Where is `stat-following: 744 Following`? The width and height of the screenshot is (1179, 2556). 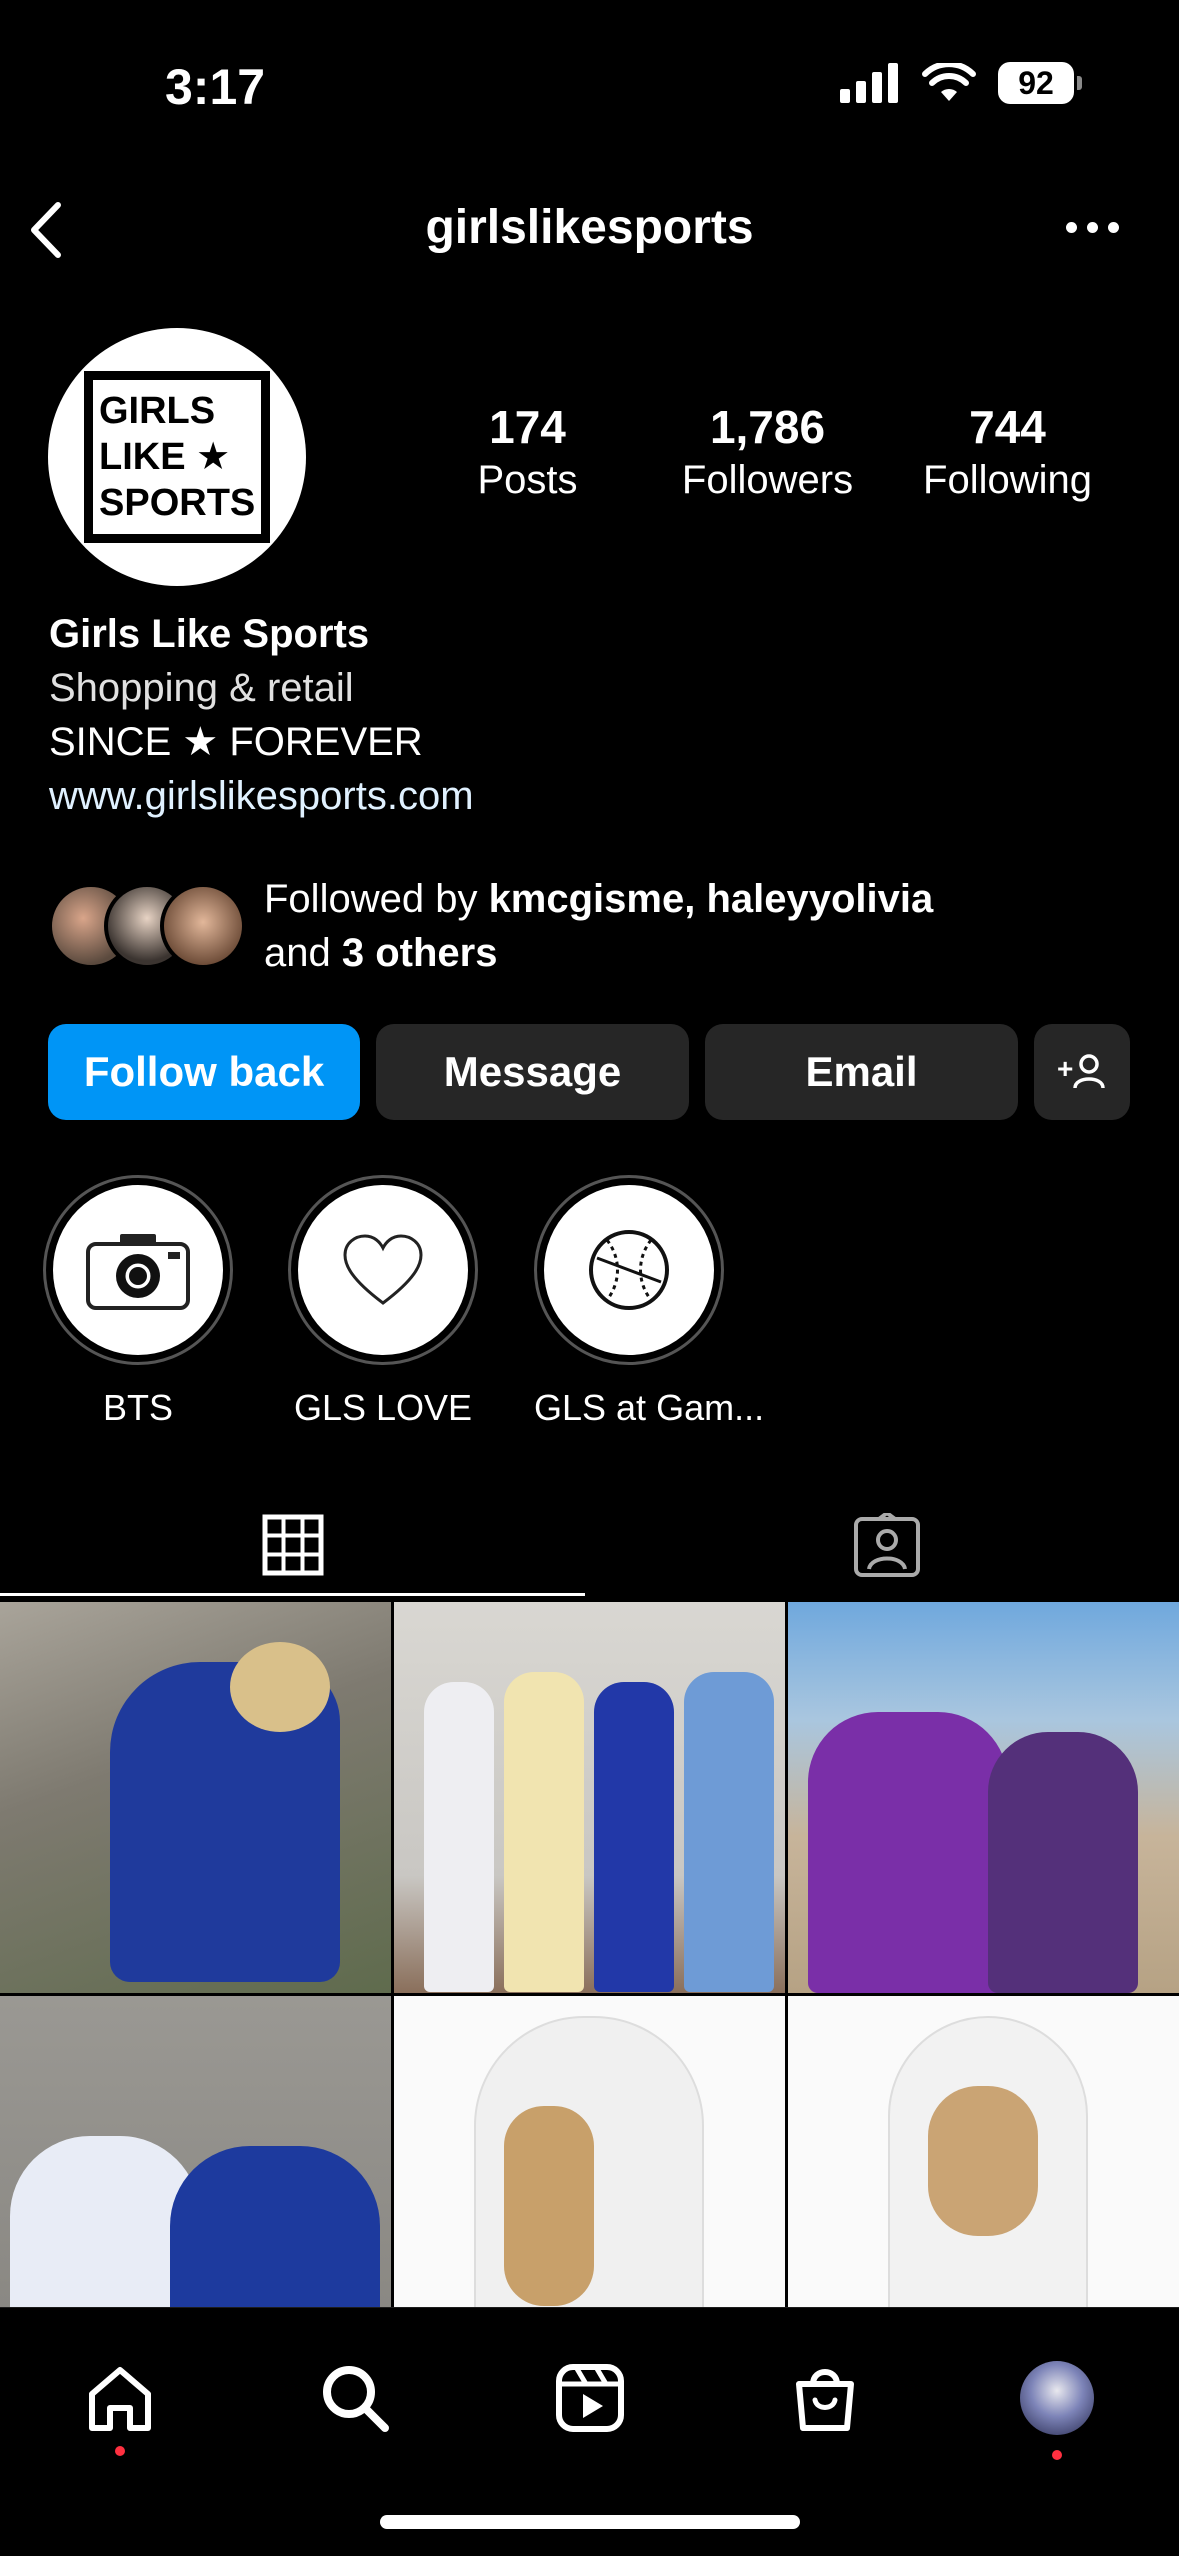 stat-following: 744 Following is located at coordinates (1007, 451).